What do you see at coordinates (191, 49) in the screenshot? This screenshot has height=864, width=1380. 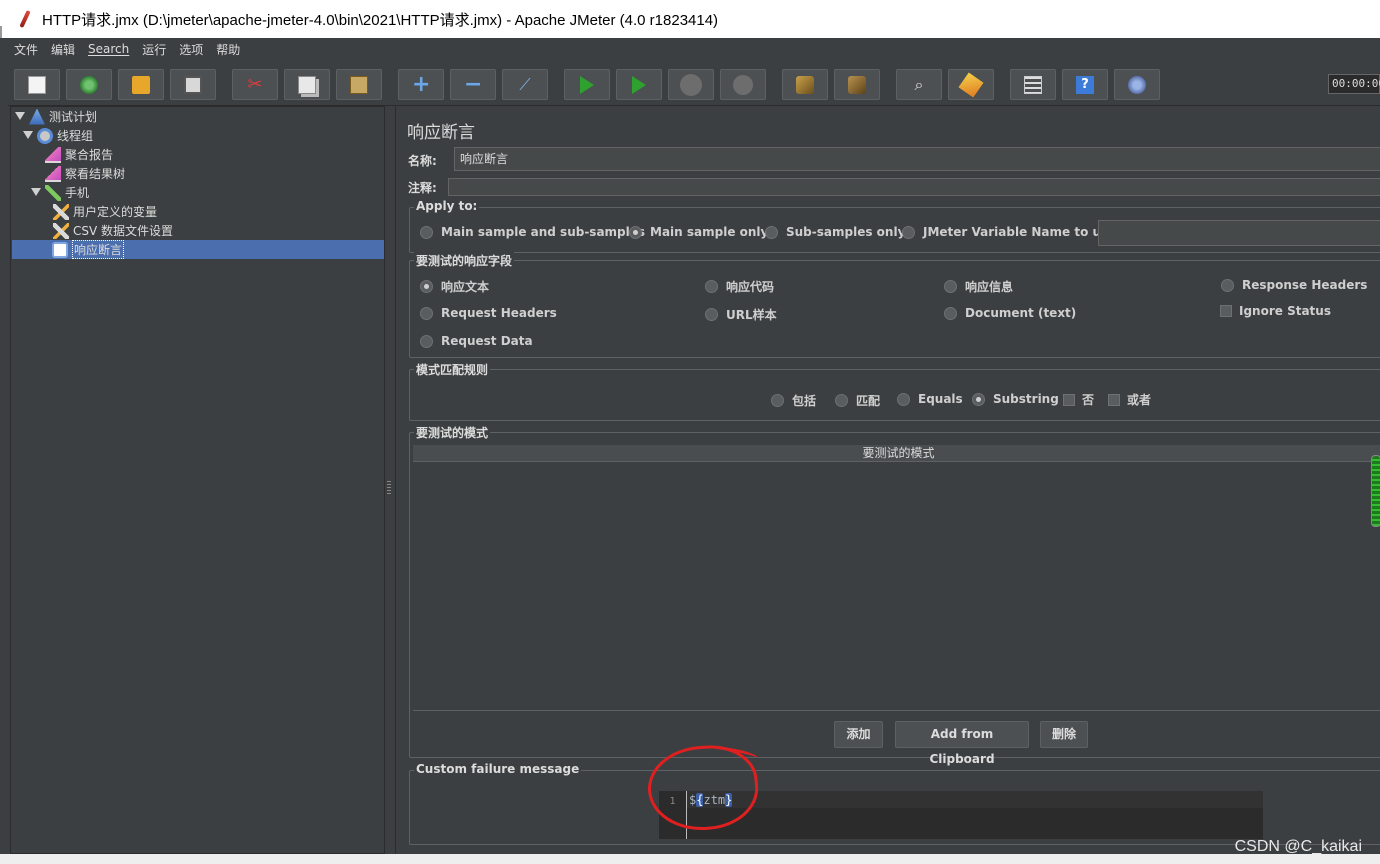 I see `menu-options: 选项` at bounding box center [191, 49].